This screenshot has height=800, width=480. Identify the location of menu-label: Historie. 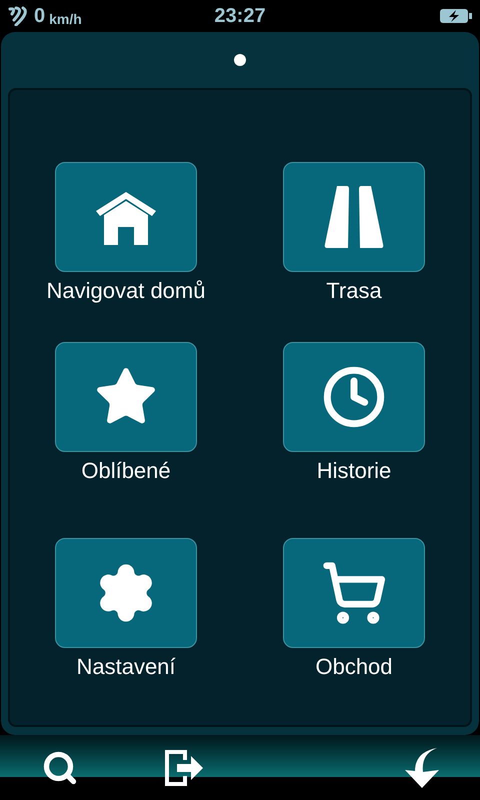
(354, 471).